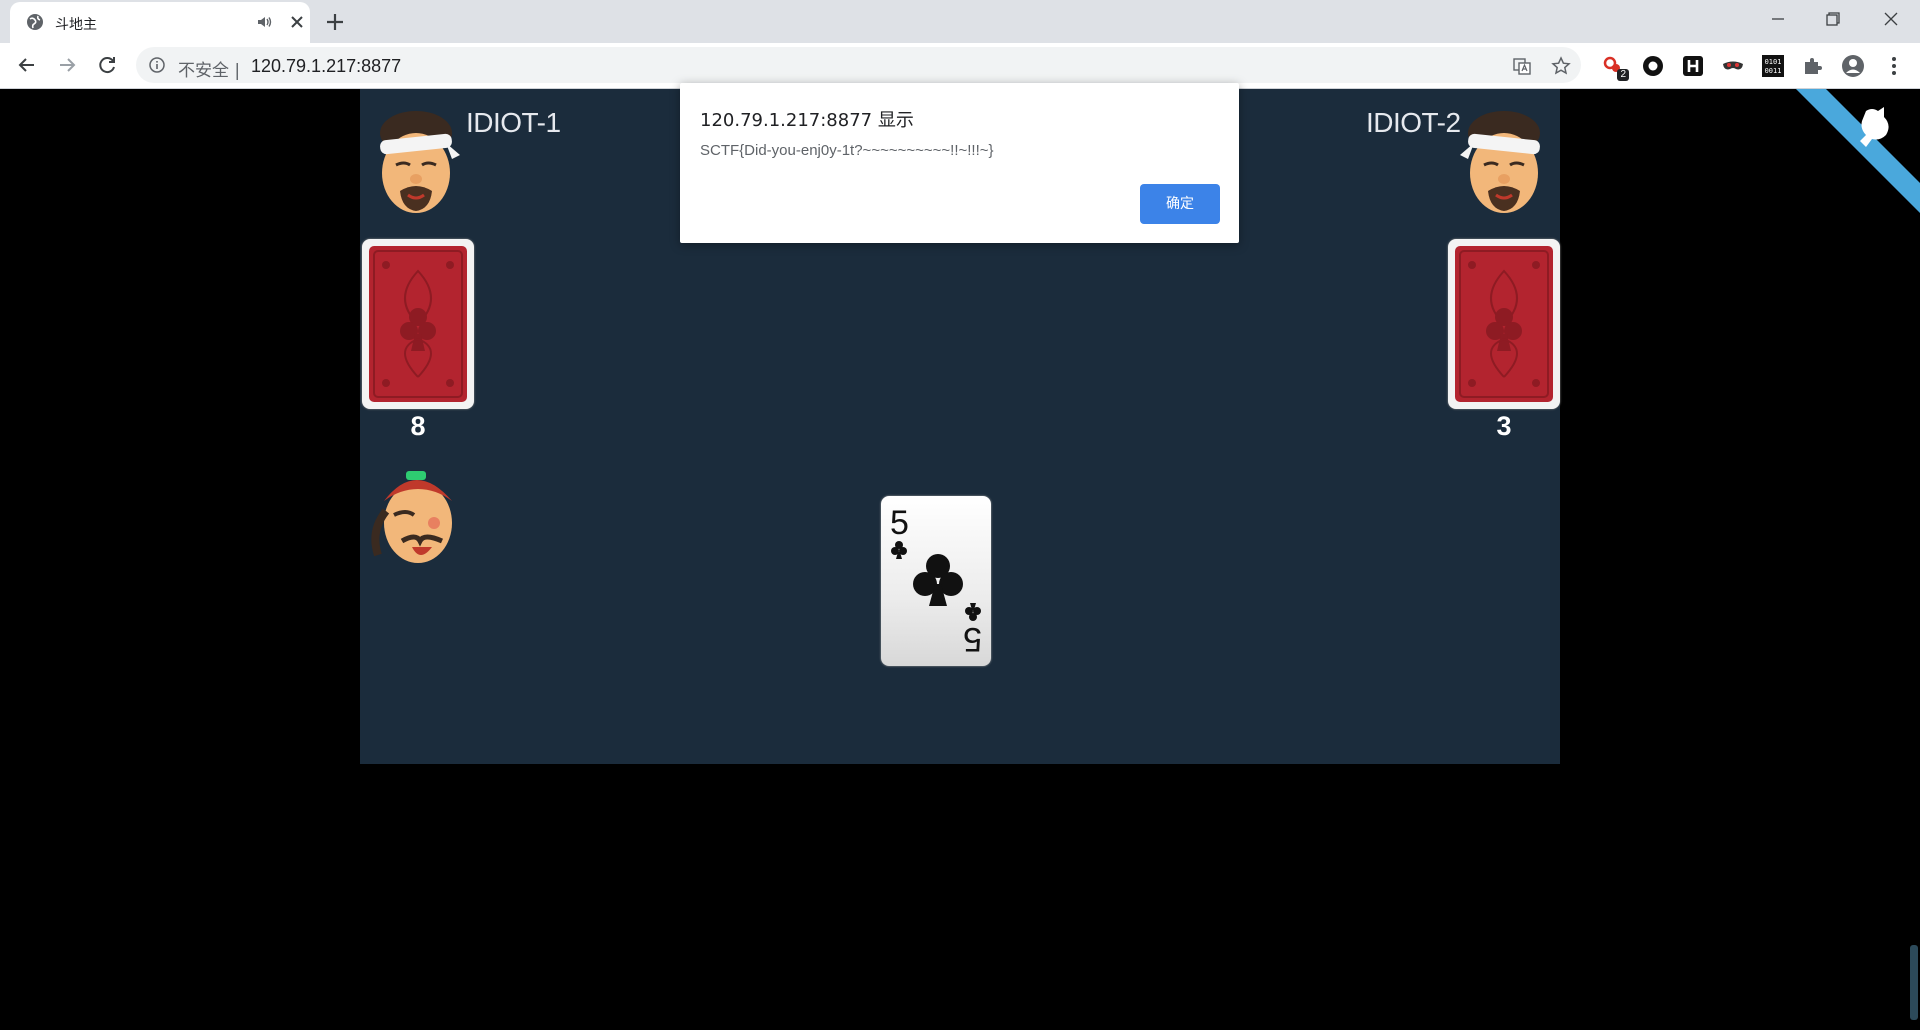 Image resolution: width=1920 pixels, height=1030 pixels. What do you see at coordinates (76, 25) in the screenshot?
I see `tab-title: 斗地主` at bounding box center [76, 25].